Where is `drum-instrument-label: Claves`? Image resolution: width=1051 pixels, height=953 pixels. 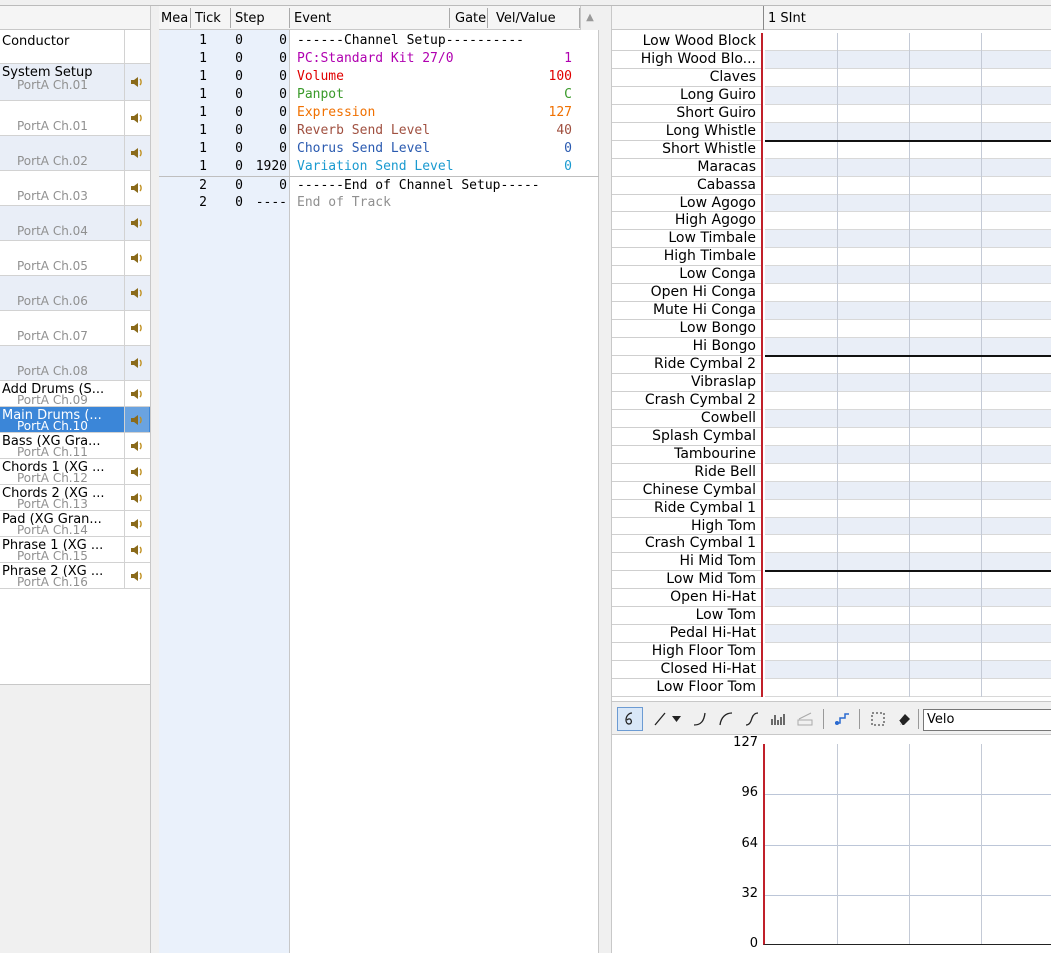
drum-instrument-label: Claves is located at coordinates (686, 78).